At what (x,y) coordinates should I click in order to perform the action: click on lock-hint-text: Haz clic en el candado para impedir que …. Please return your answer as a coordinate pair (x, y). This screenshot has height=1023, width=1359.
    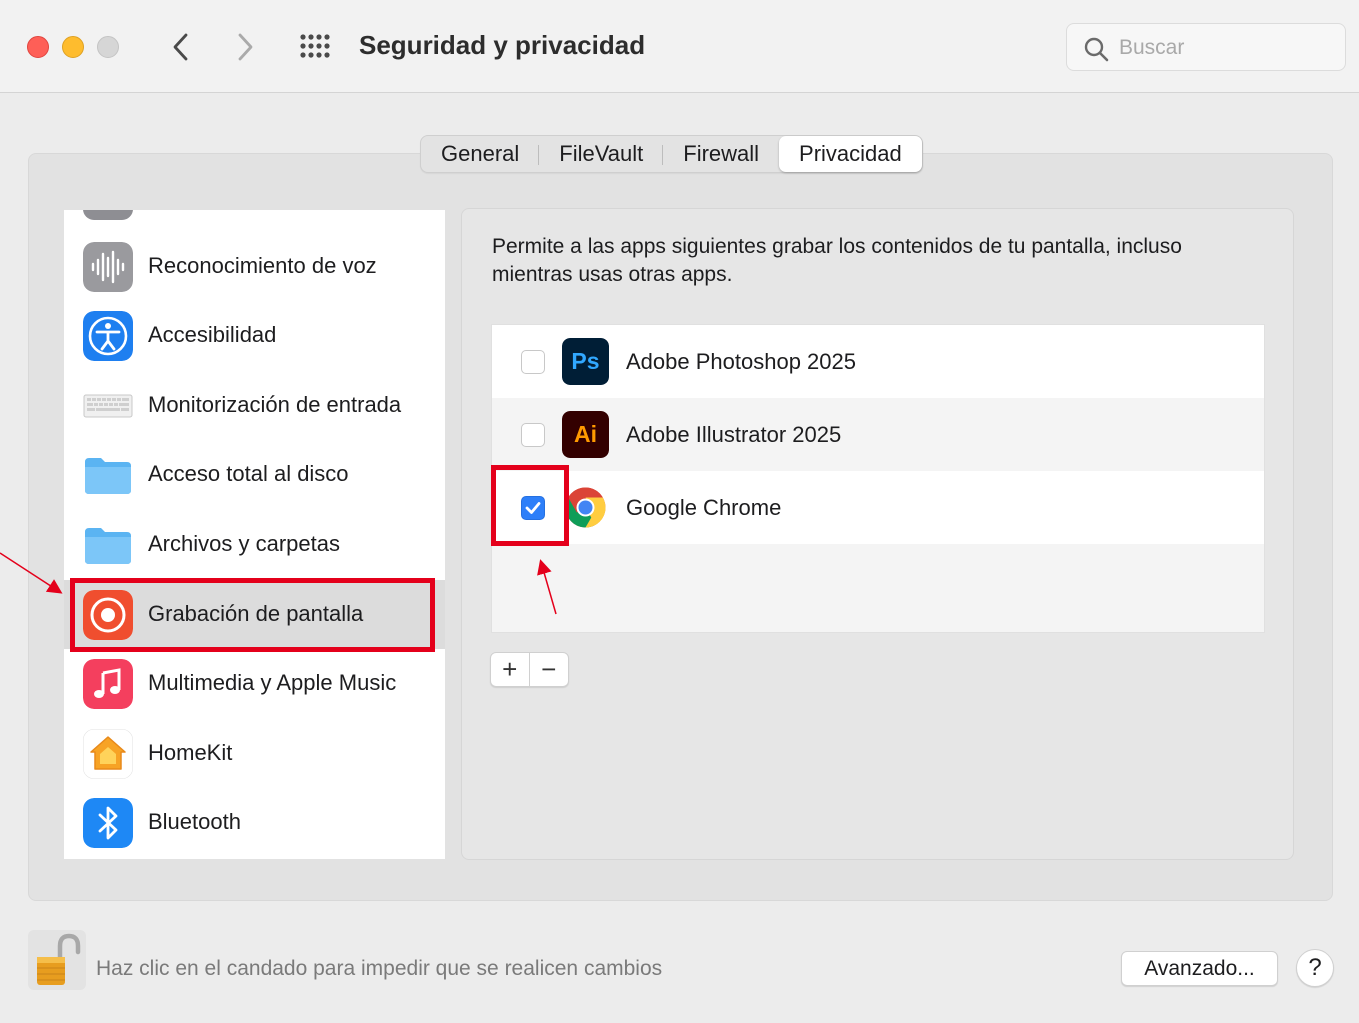
    Looking at the image, I should click on (379, 968).